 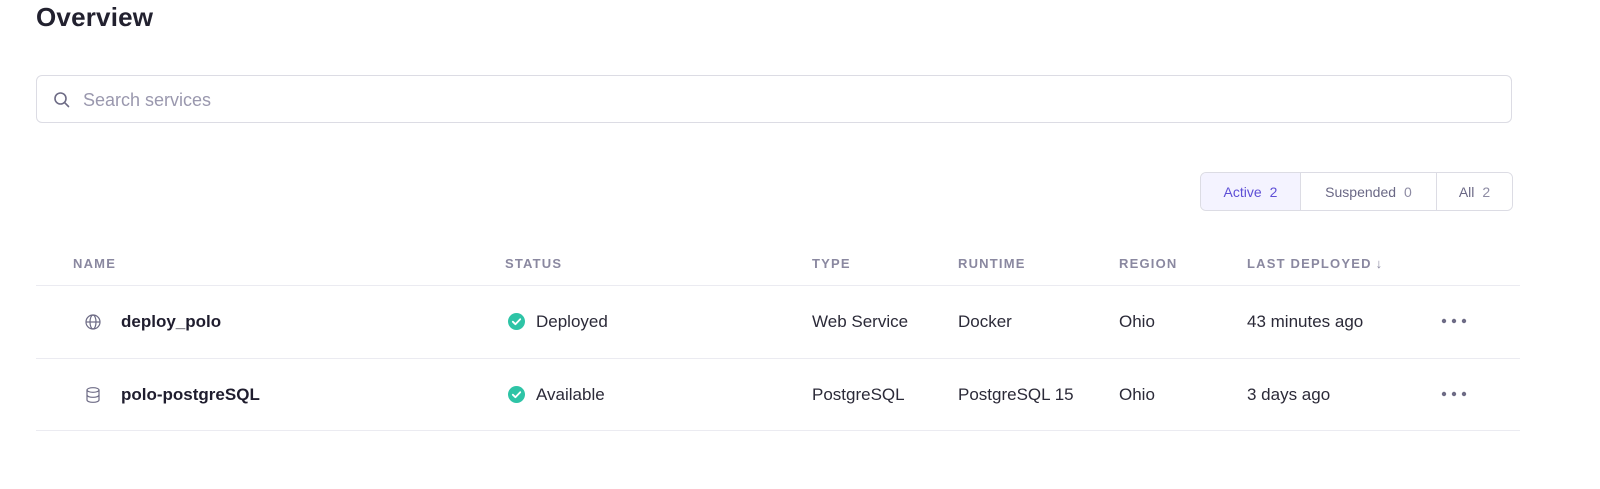 I want to click on service-runtime: Docker, so click(x=985, y=321).